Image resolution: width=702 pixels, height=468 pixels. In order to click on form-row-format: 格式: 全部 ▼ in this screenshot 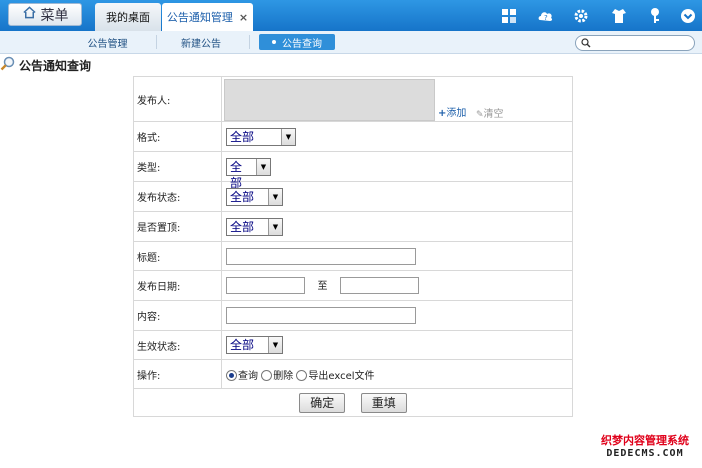, I will do `click(353, 136)`.